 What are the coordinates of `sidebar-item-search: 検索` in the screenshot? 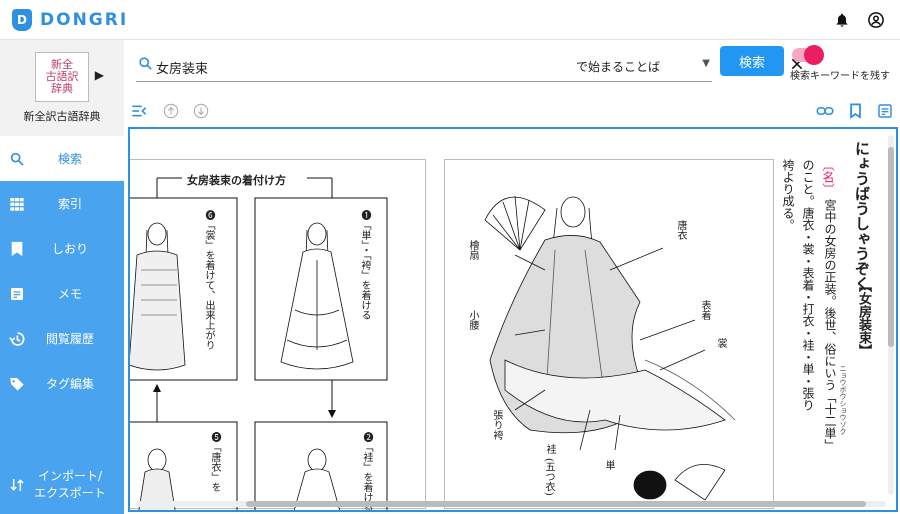 It's located at (62, 158).